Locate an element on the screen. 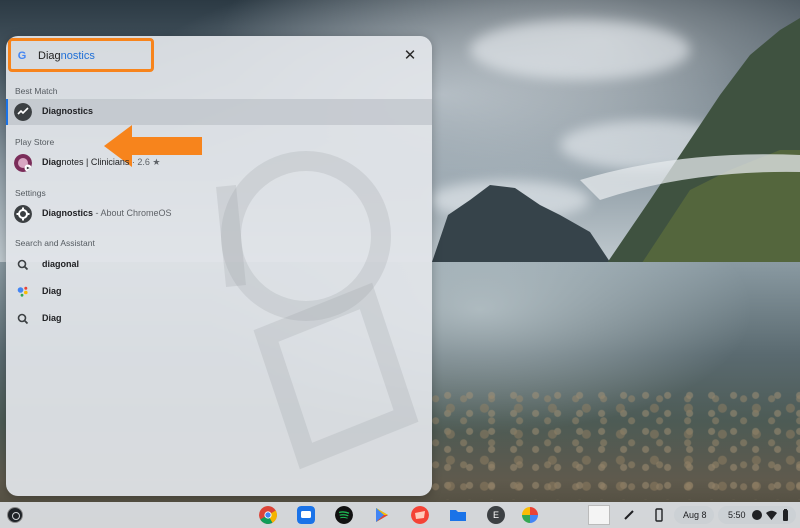 The image size is (800, 528). settings-result-bold: Diagnostics is located at coordinates (68, 213).